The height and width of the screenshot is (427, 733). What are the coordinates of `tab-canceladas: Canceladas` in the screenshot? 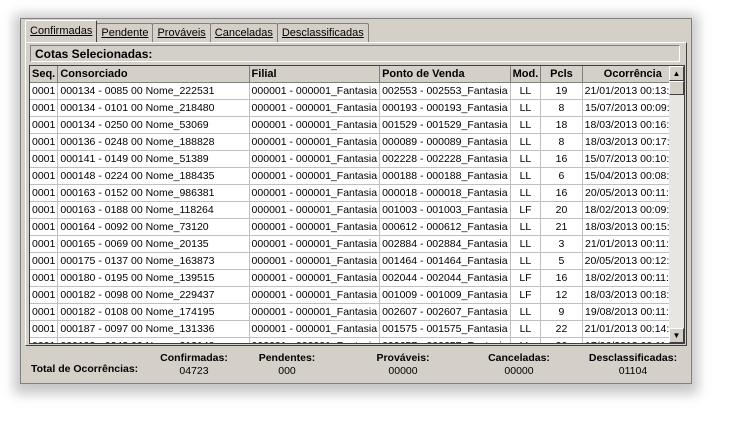 It's located at (243, 32).